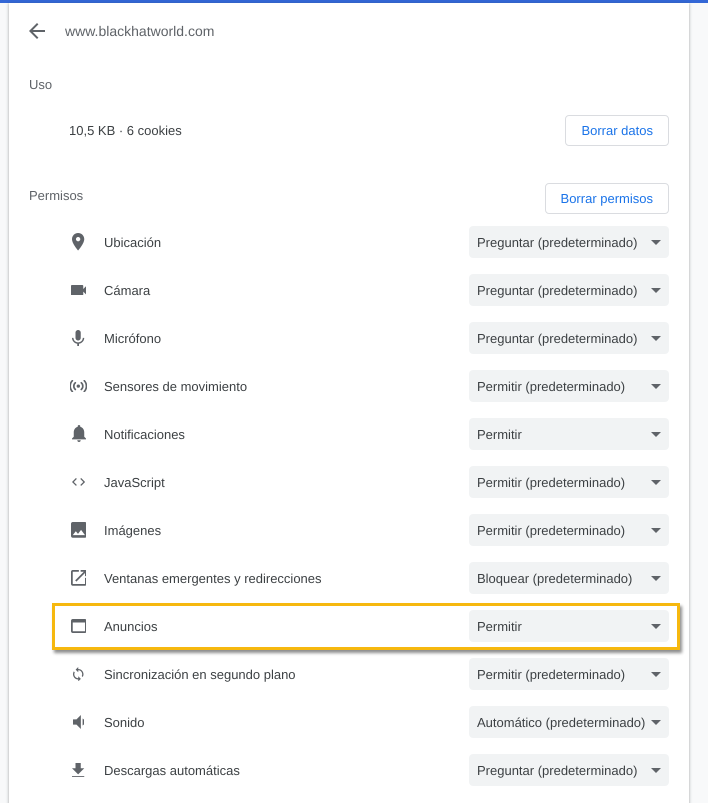  Describe the element at coordinates (569, 578) in the screenshot. I see `permission-dropdown: Bloquear (predeterminado)` at that location.